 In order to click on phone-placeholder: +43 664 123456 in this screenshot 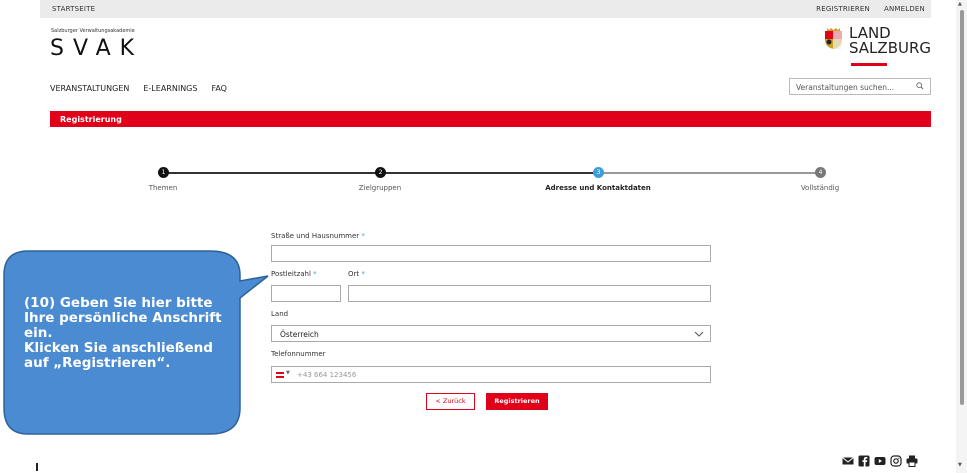, I will do `click(327, 375)`.